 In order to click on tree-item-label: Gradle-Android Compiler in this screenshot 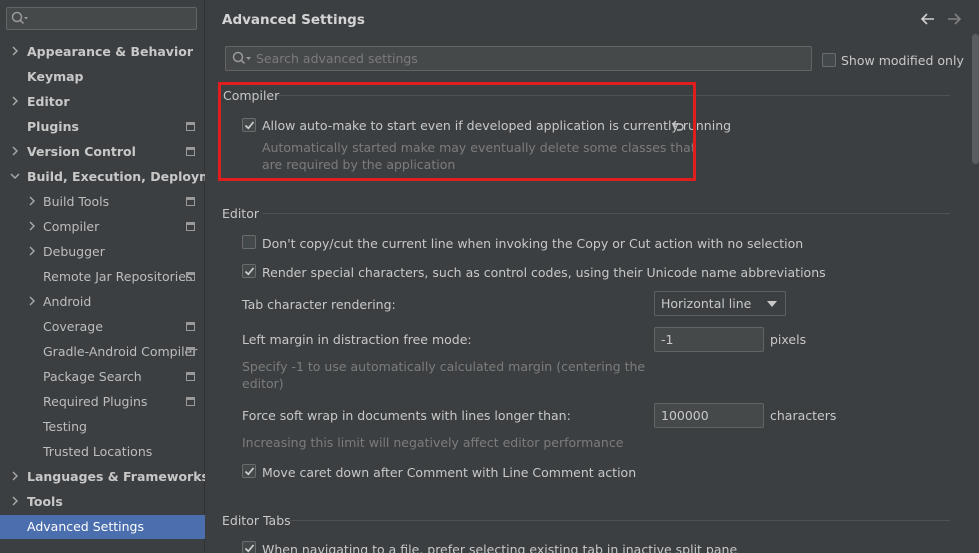, I will do `click(120, 351)`.